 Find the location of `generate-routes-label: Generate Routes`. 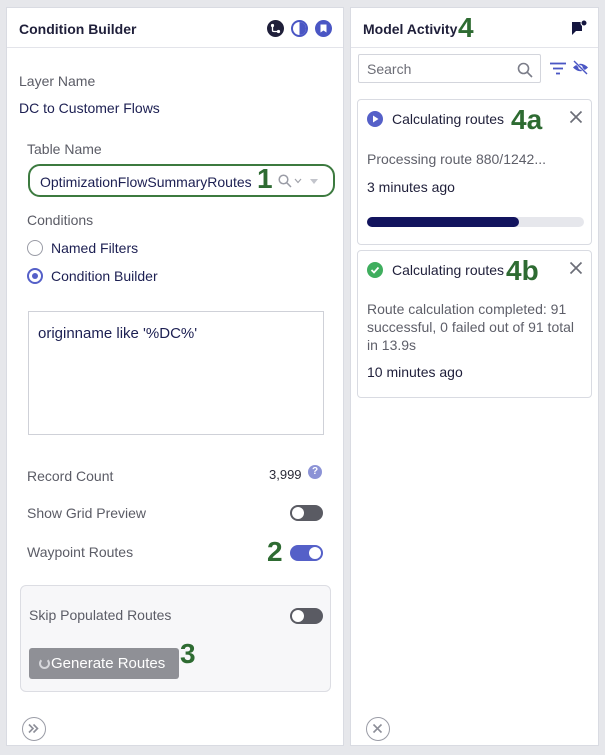

generate-routes-label: Generate Routes is located at coordinates (108, 663).